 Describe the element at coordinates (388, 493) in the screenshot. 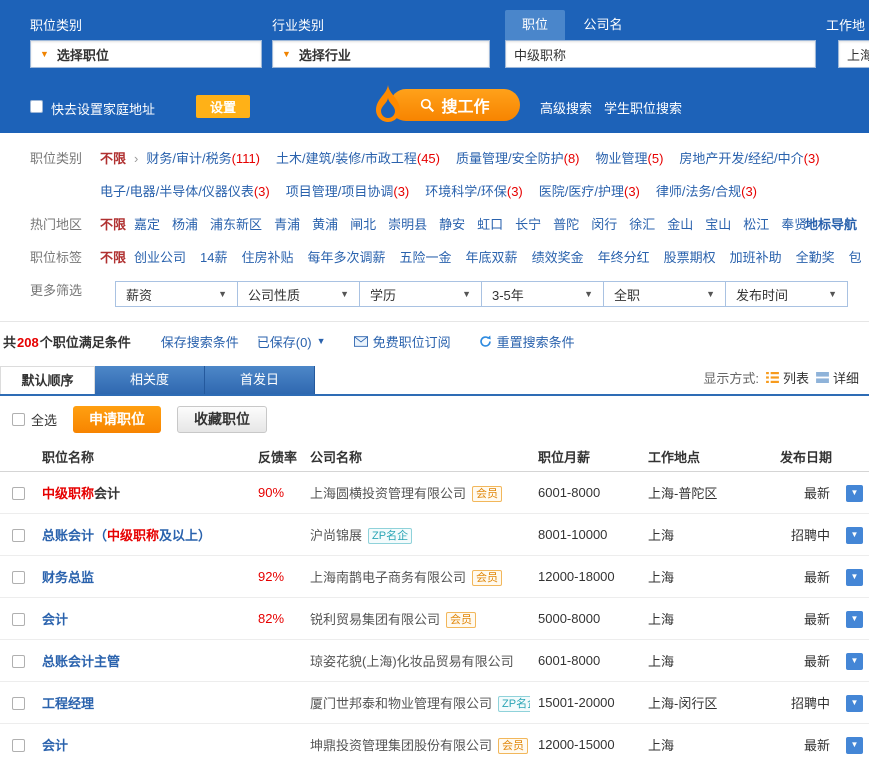

I see `company-name-link: 上海圆横投资管理有限公司` at that location.